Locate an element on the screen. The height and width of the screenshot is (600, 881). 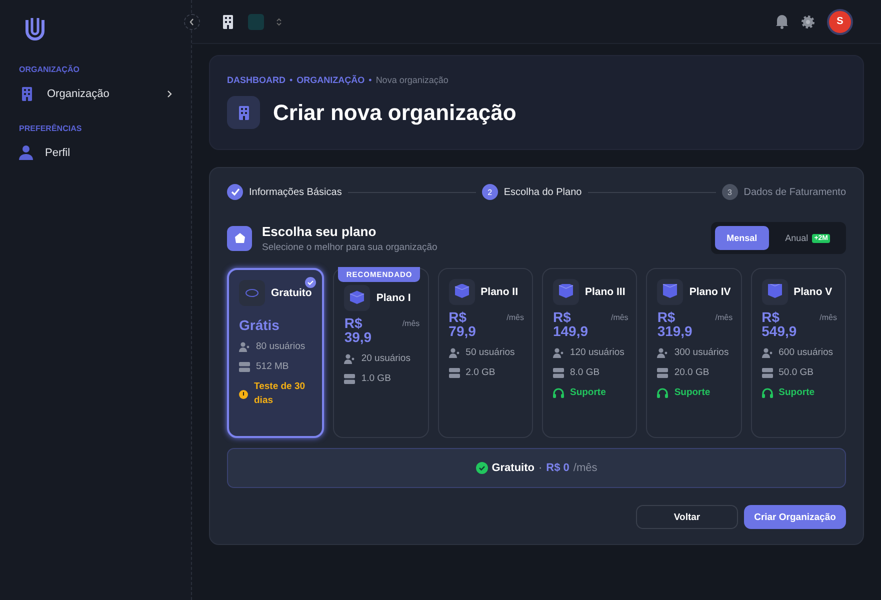
user-avatar: S is located at coordinates (840, 21).